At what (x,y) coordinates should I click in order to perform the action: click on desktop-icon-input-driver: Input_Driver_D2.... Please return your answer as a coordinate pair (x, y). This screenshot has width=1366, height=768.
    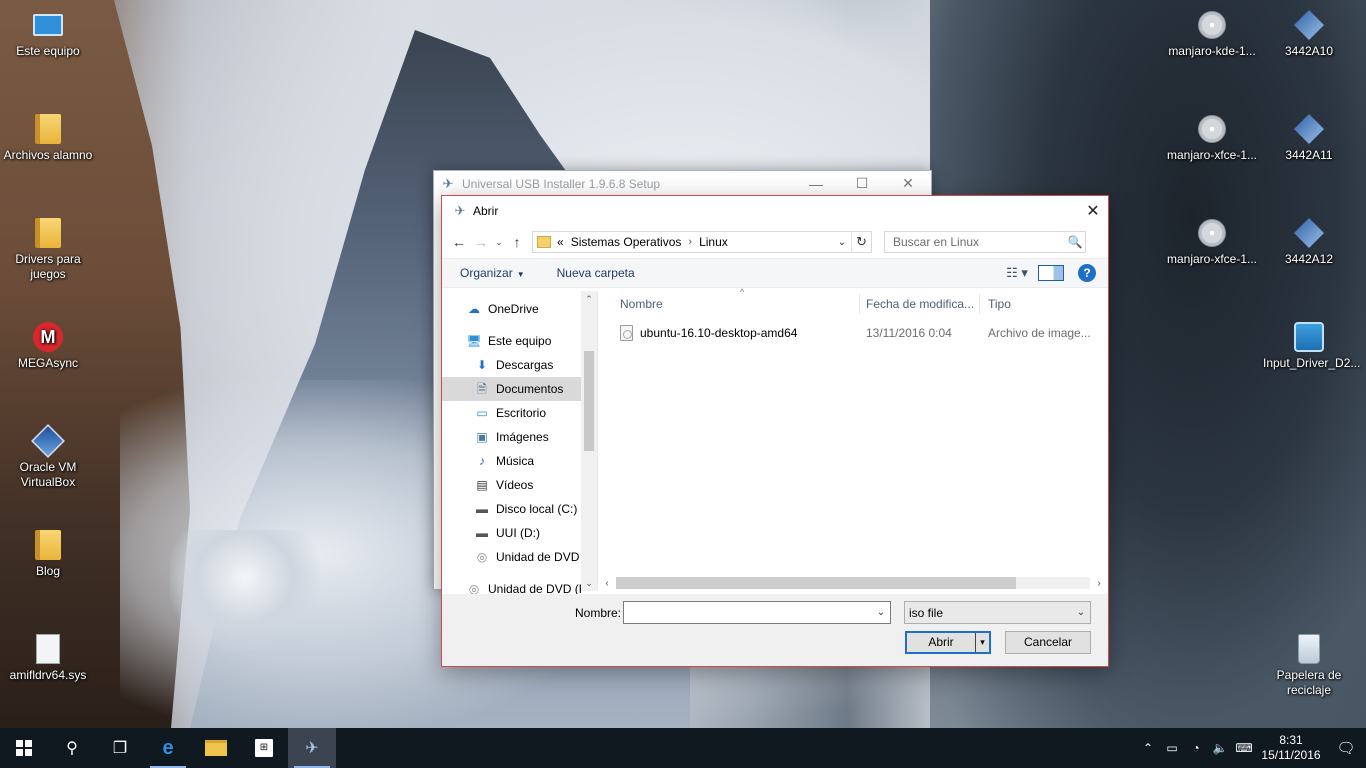
    Looking at the image, I should click on (1311, 345).